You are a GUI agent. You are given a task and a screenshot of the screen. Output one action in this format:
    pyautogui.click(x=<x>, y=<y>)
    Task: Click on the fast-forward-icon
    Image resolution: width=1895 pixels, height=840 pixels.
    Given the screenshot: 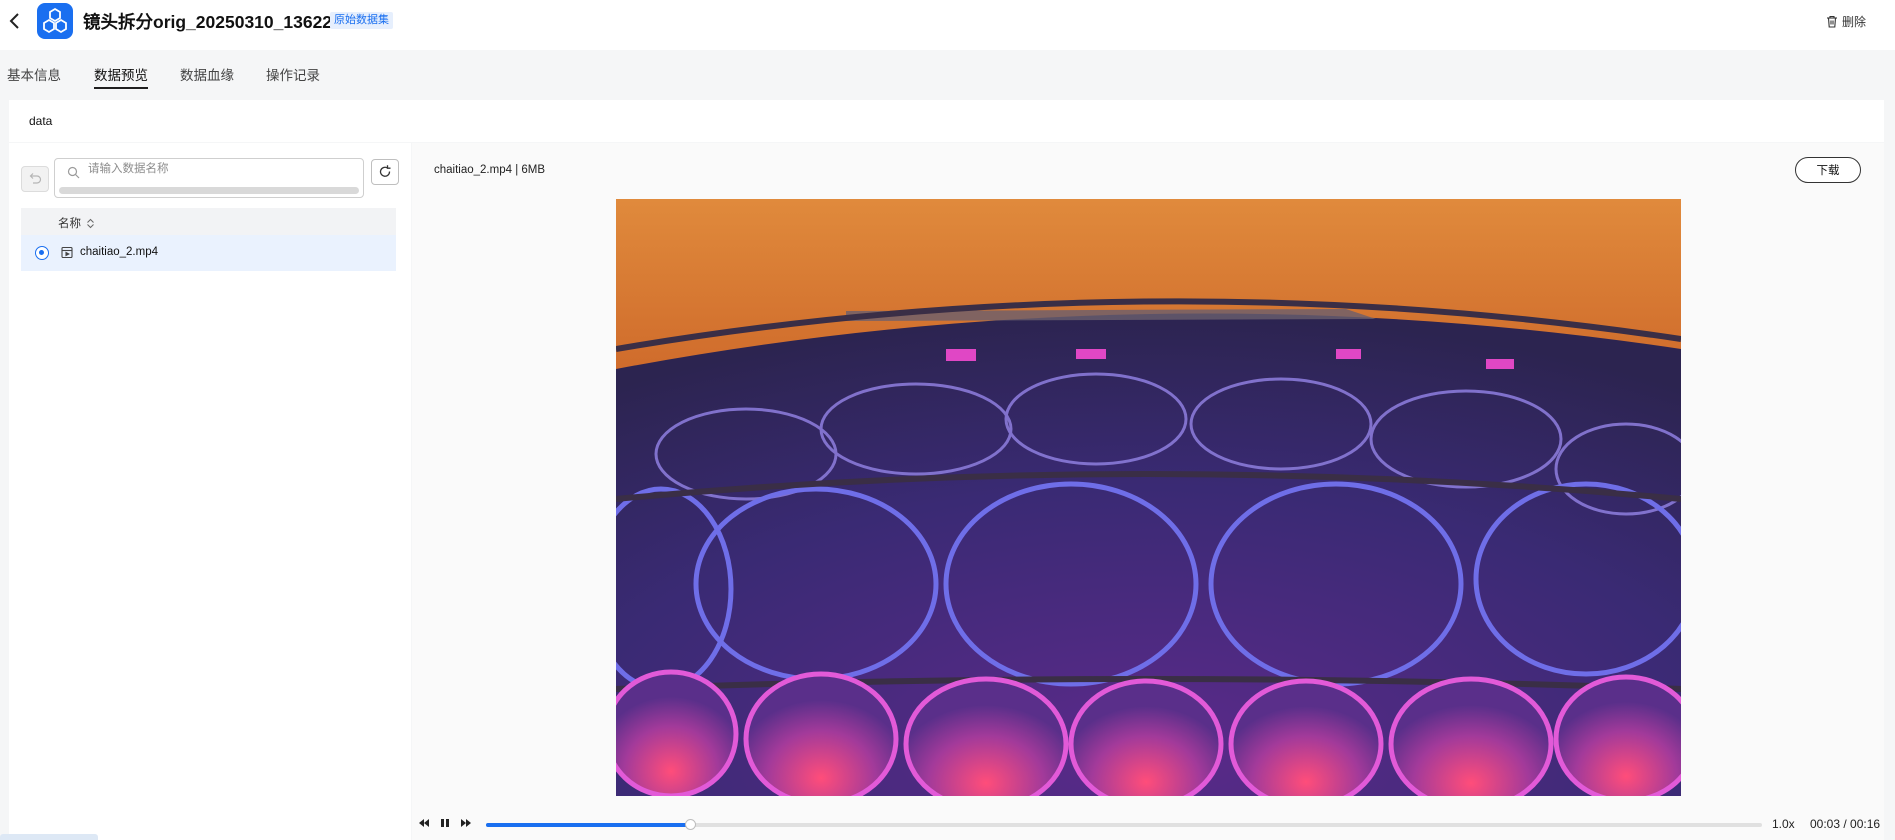 What is the action you would take?
    pyautogui.click(x=466, y=823)
    